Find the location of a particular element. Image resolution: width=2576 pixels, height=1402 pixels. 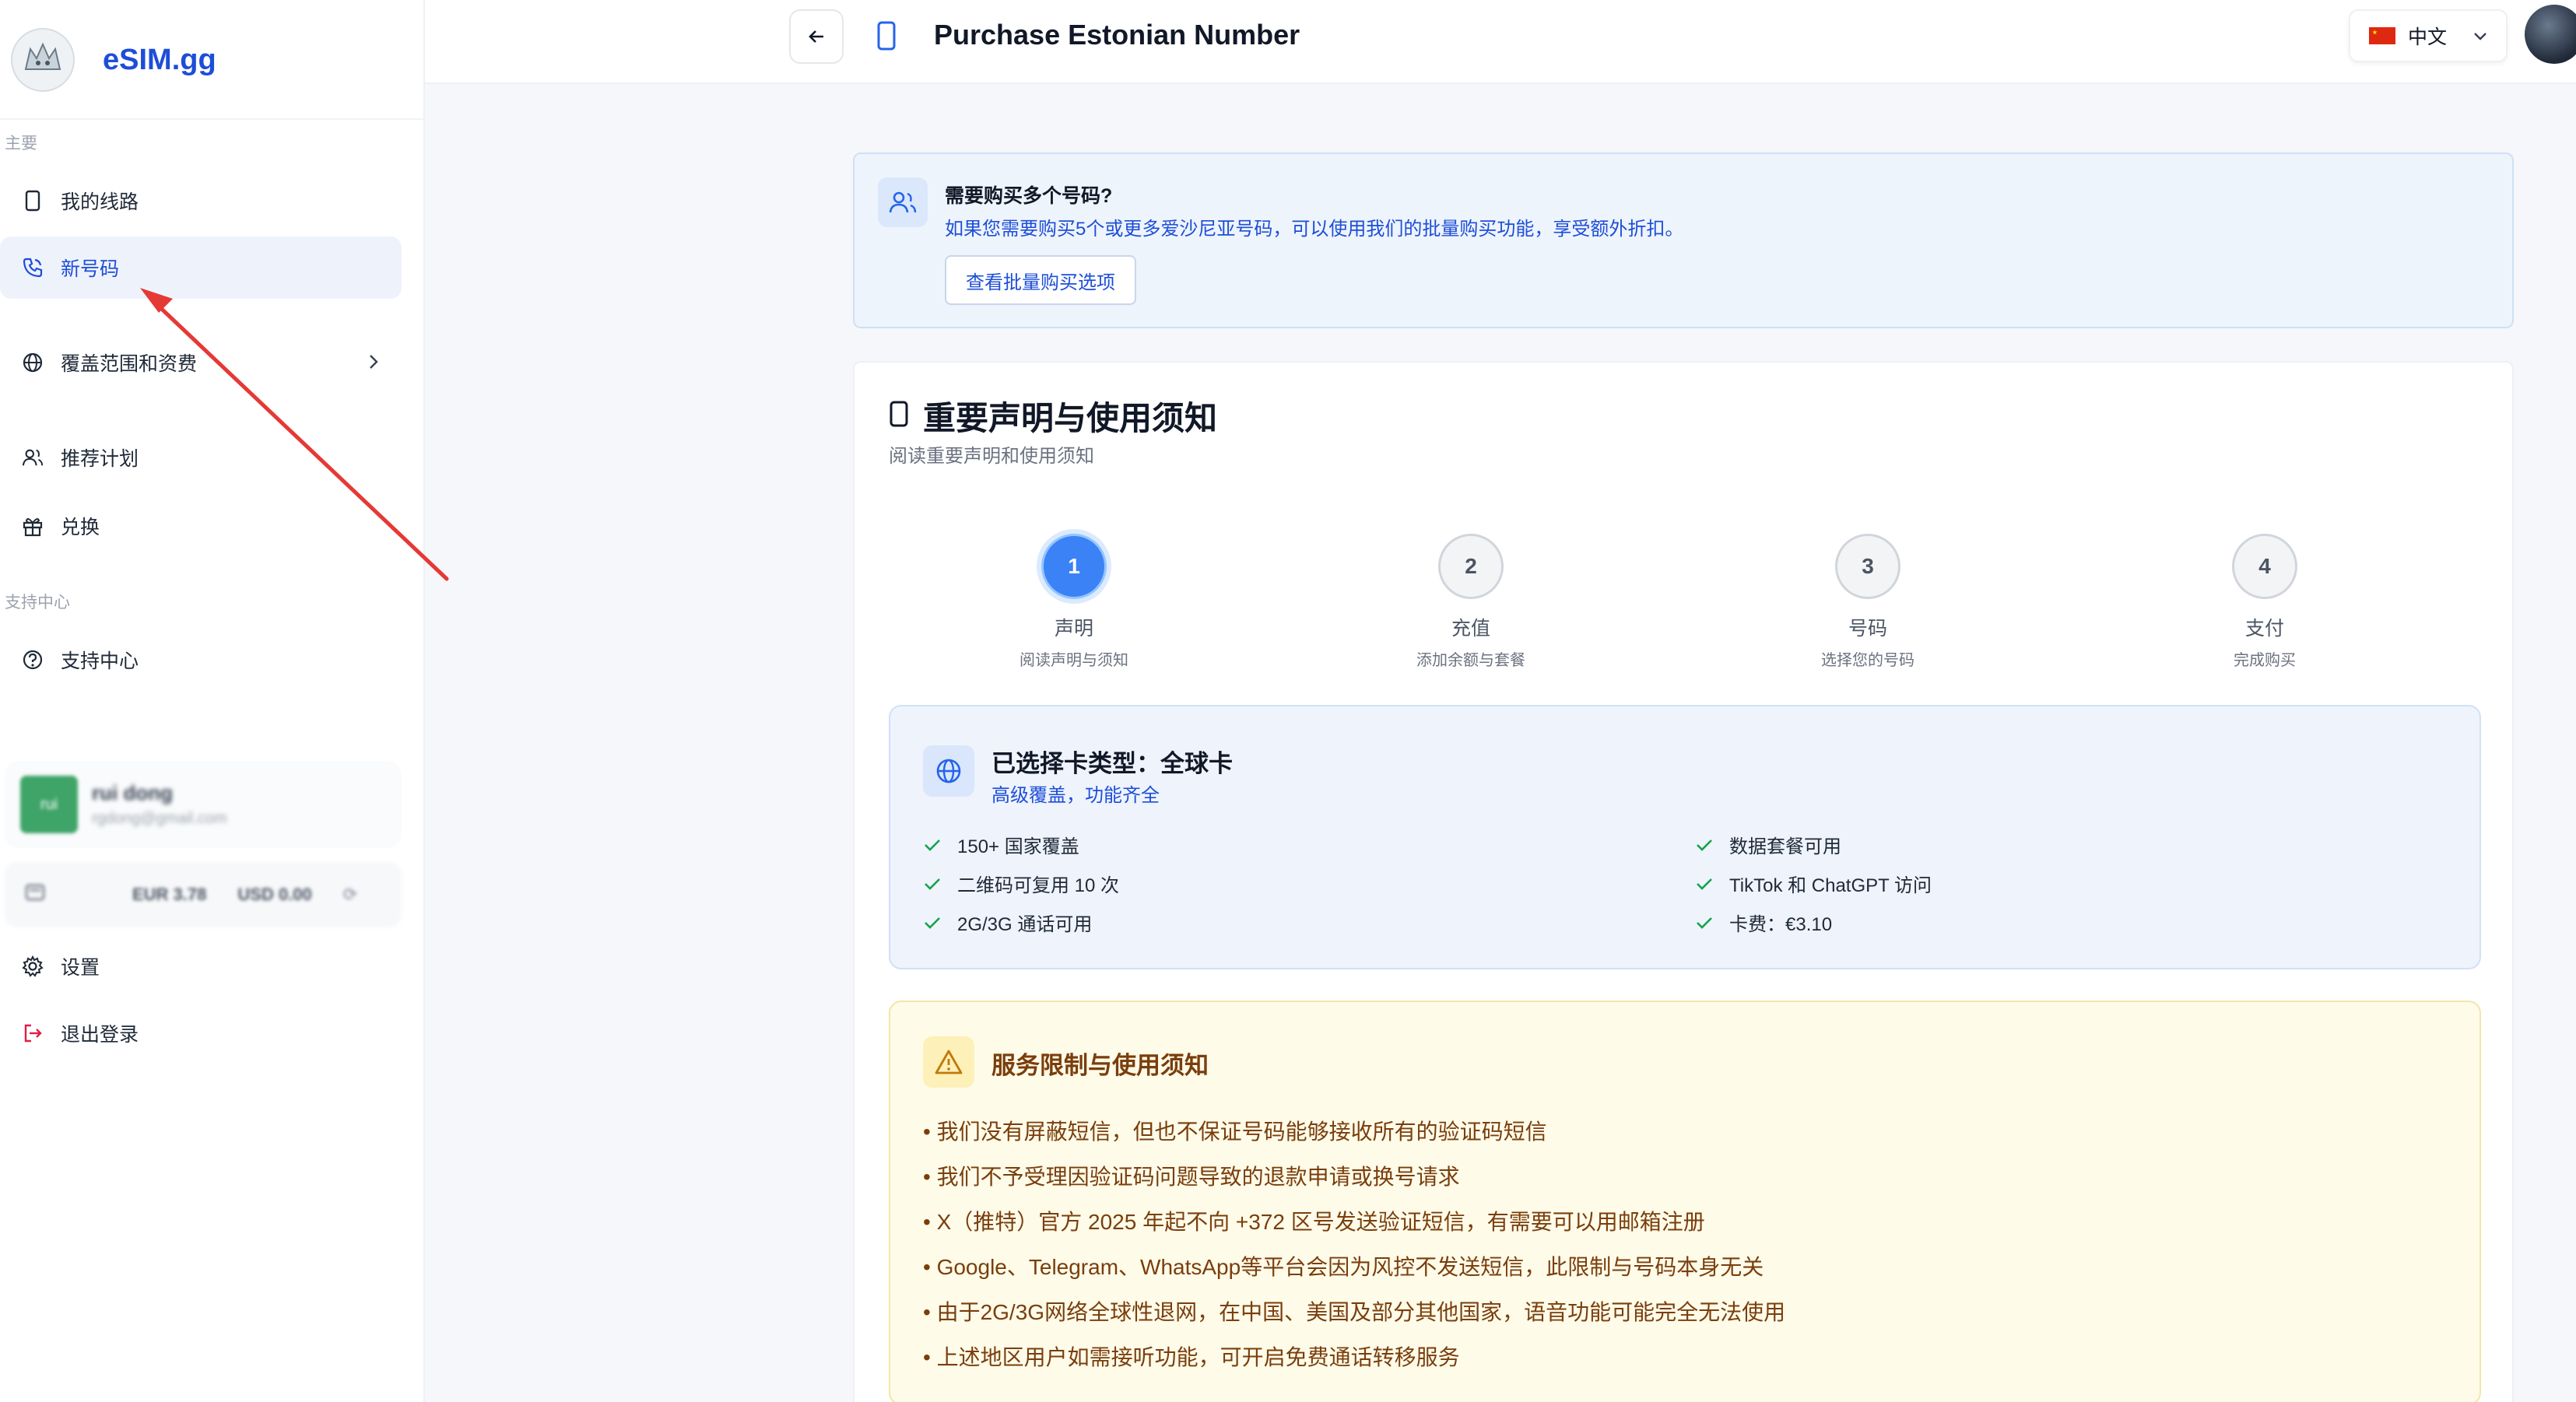

balance-usd: USD 0.00 is located at coordinates (275, 894).